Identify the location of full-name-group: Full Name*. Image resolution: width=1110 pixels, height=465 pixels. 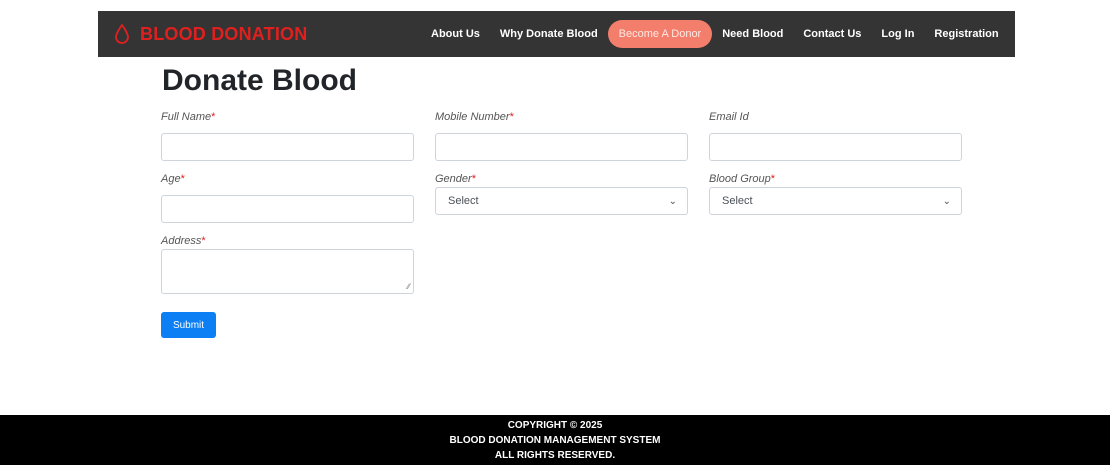
(287, 135).